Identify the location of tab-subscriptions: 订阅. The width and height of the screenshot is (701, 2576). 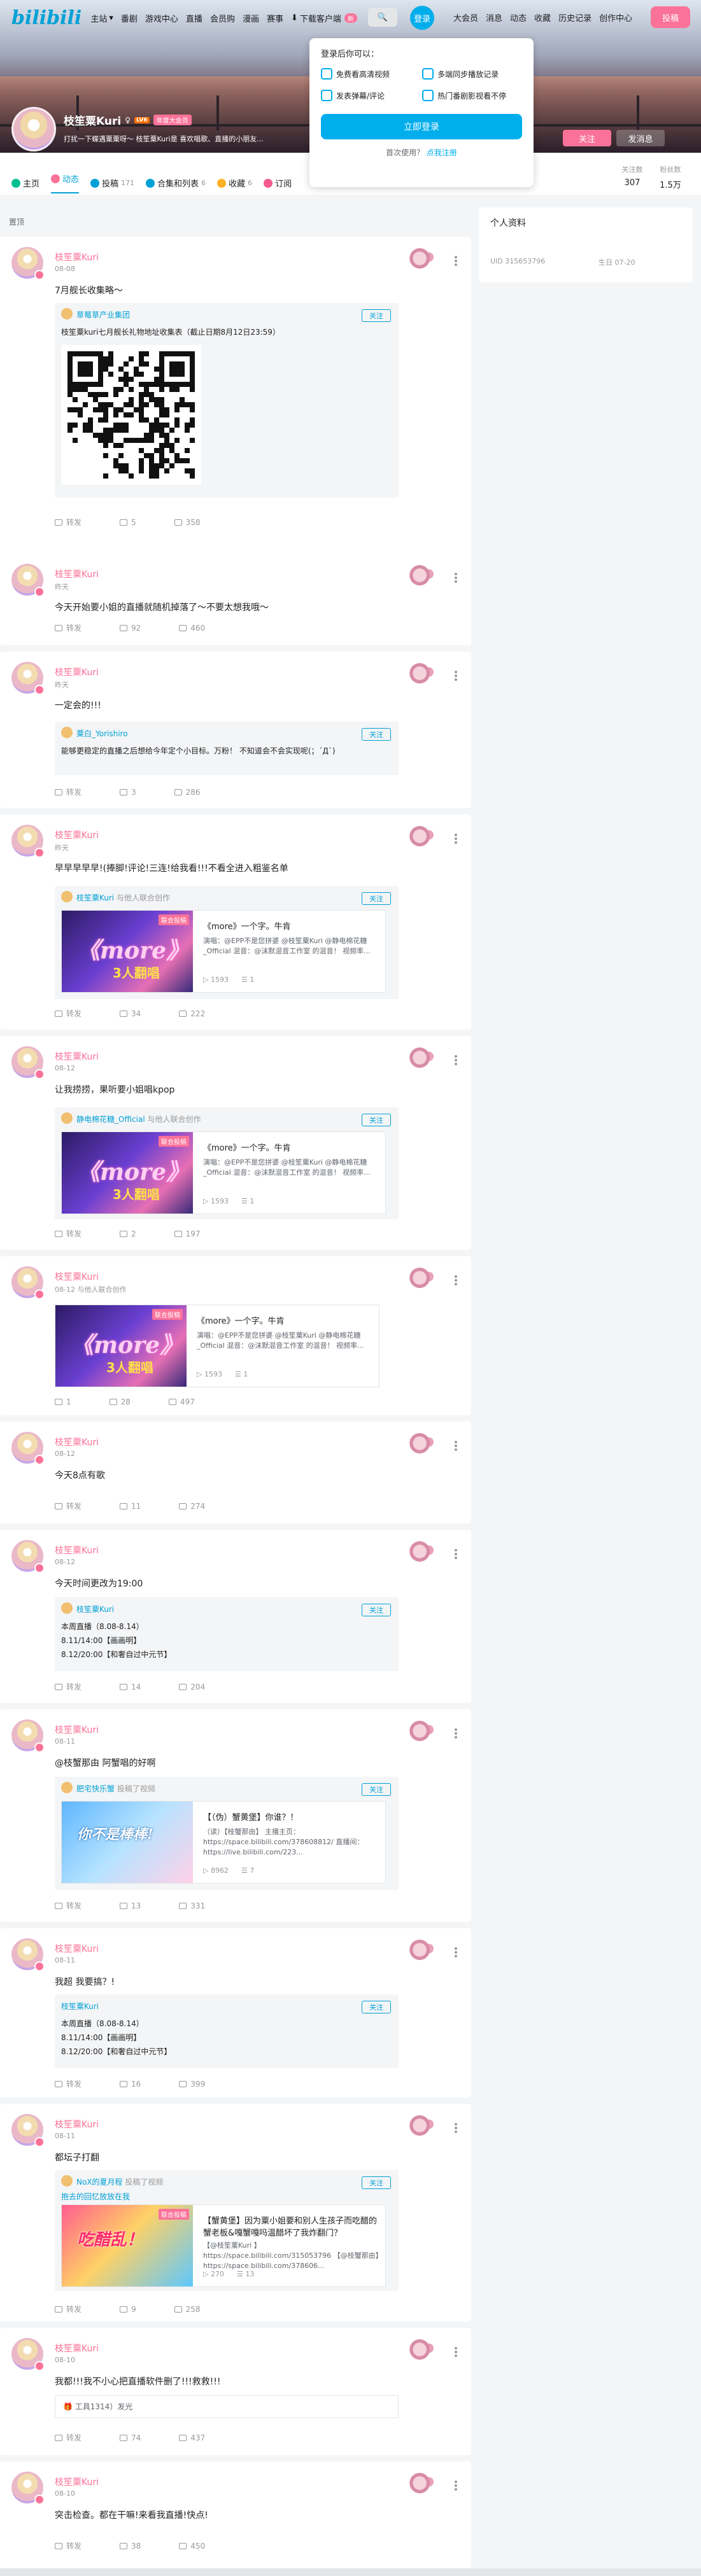
(278, 182).